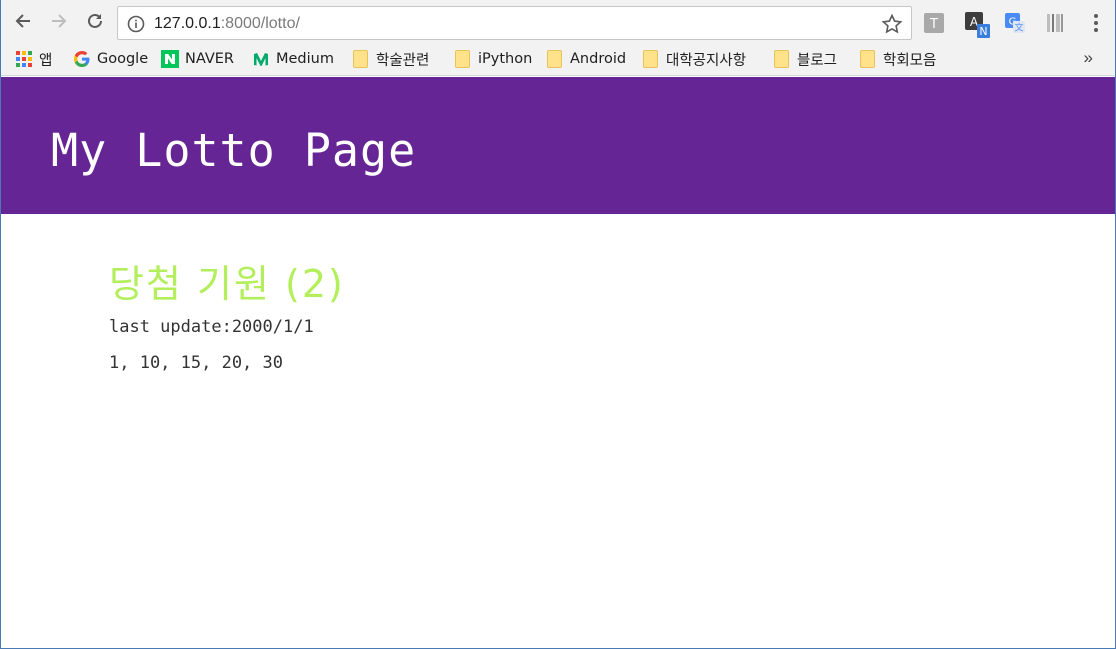  Describe the element at coordinates (196, 363) in the screenshot. I see `lotto-numbers: 1, 10, 15, 20, 30` at that location.